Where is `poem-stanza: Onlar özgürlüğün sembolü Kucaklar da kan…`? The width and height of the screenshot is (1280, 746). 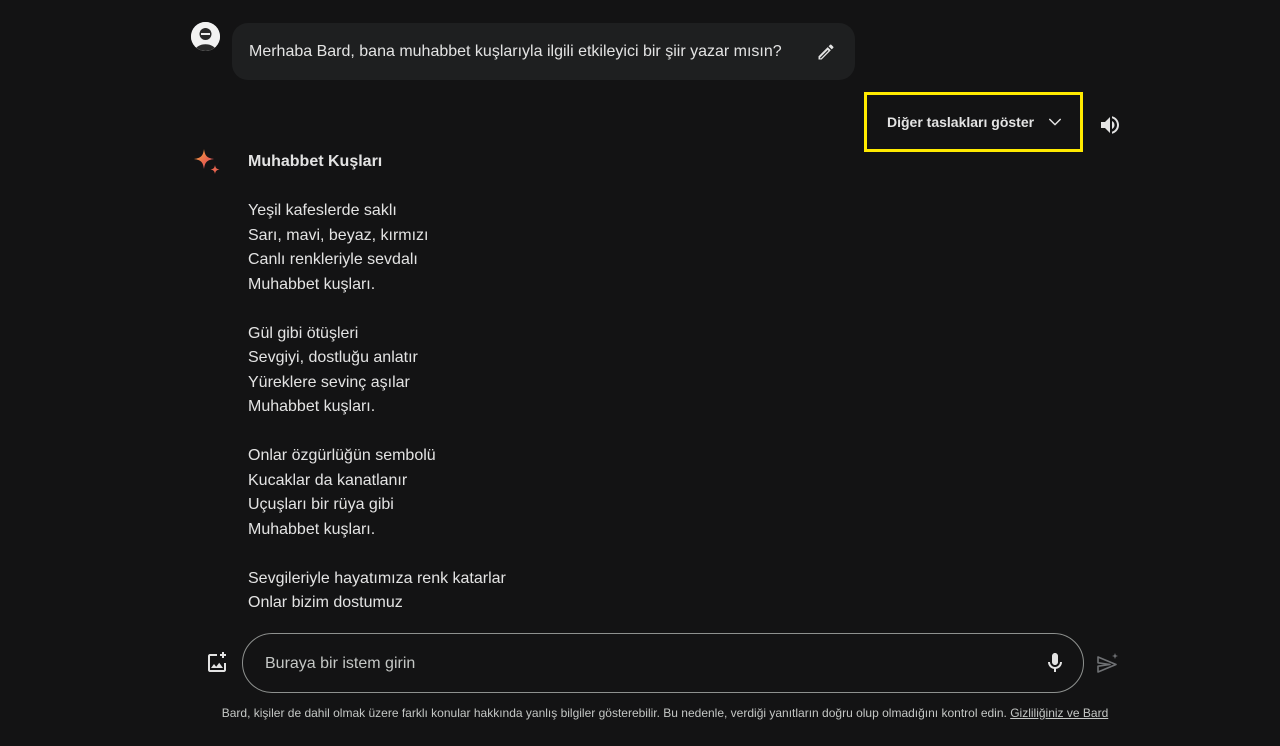 poem-stanza: Onlar özgürlüğün sembolü Kucaklar da kan… is located at coordinates (548, 493).